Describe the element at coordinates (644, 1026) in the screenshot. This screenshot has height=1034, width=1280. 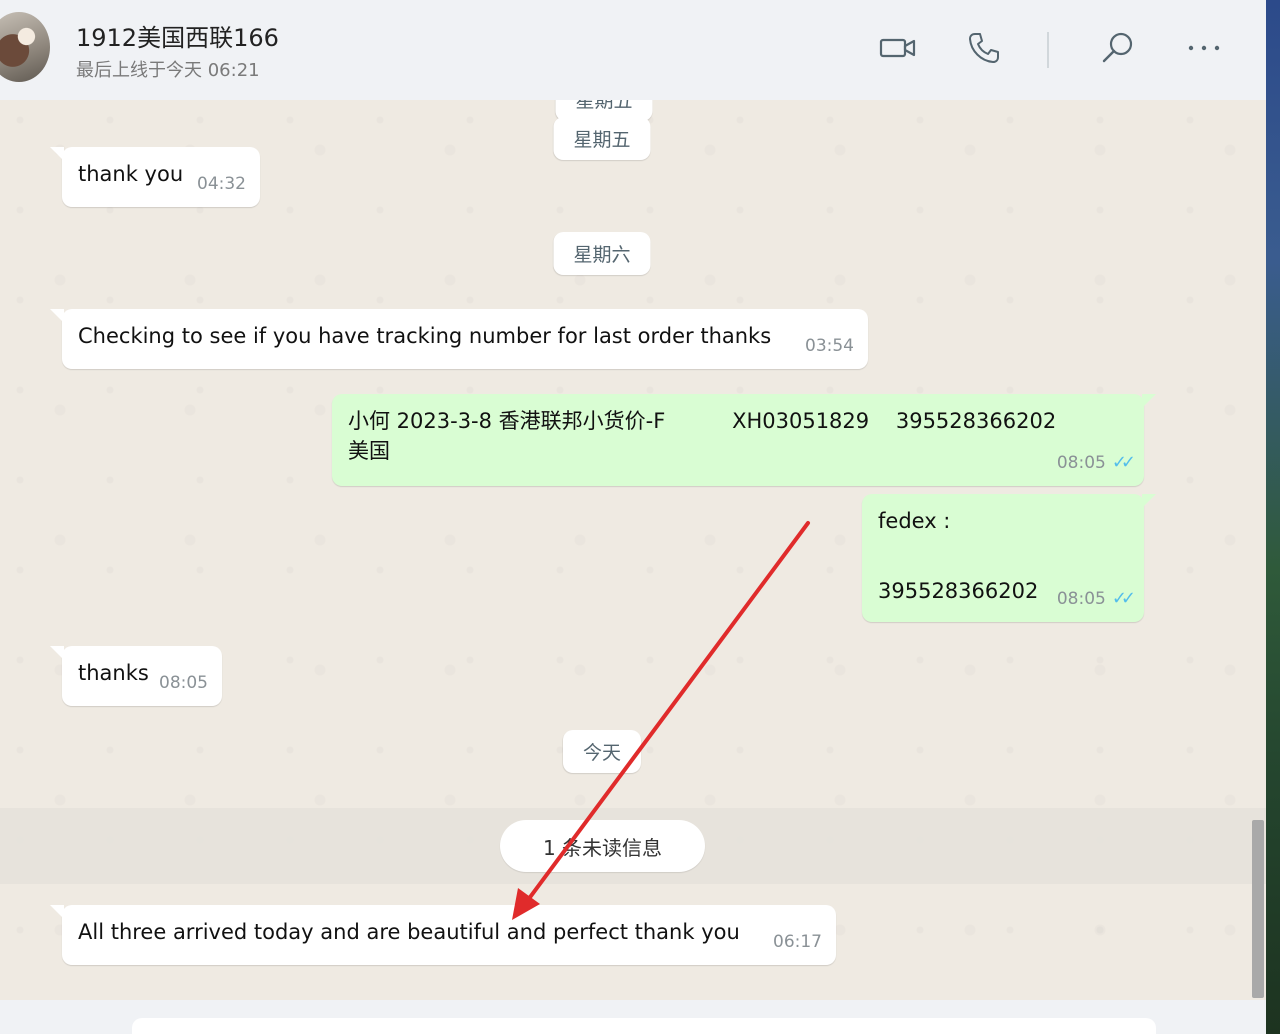
I see `message-input` at that location.